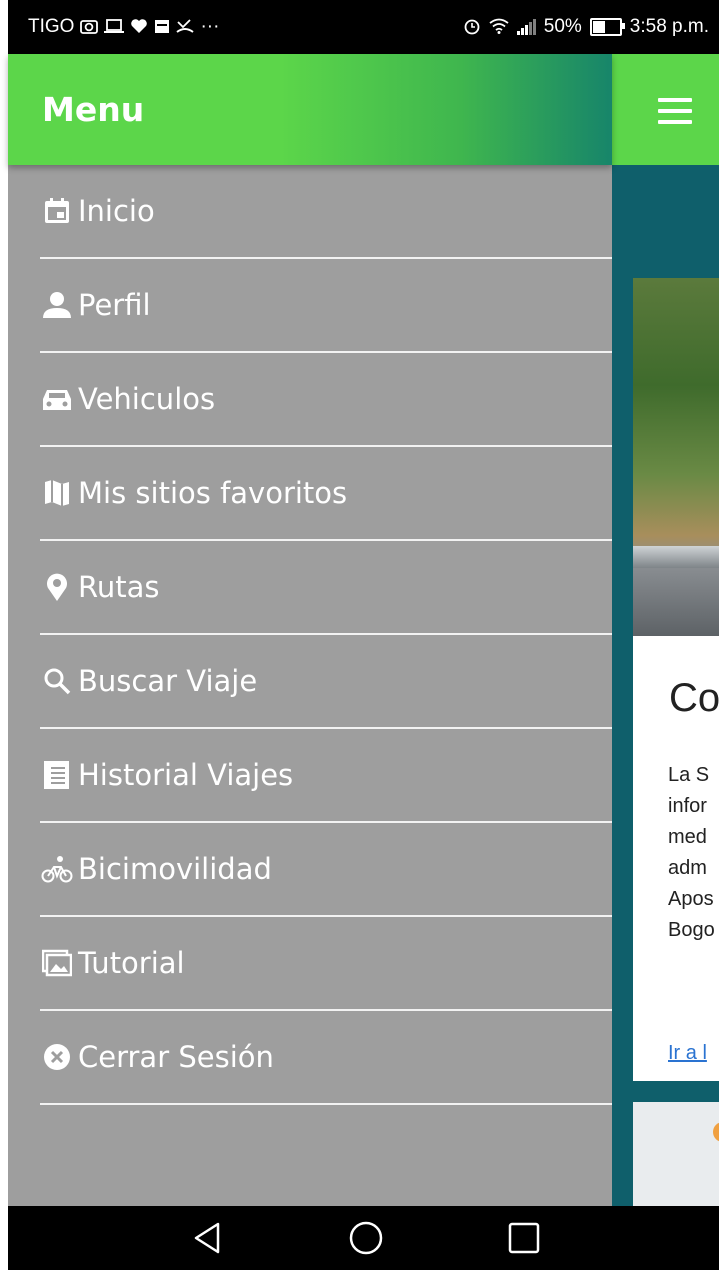 The height and width of the screenshot is (1270, 719). Describe the element at coordinates (687, 806) in the screenshot. I see `card-line: infor` at that location.